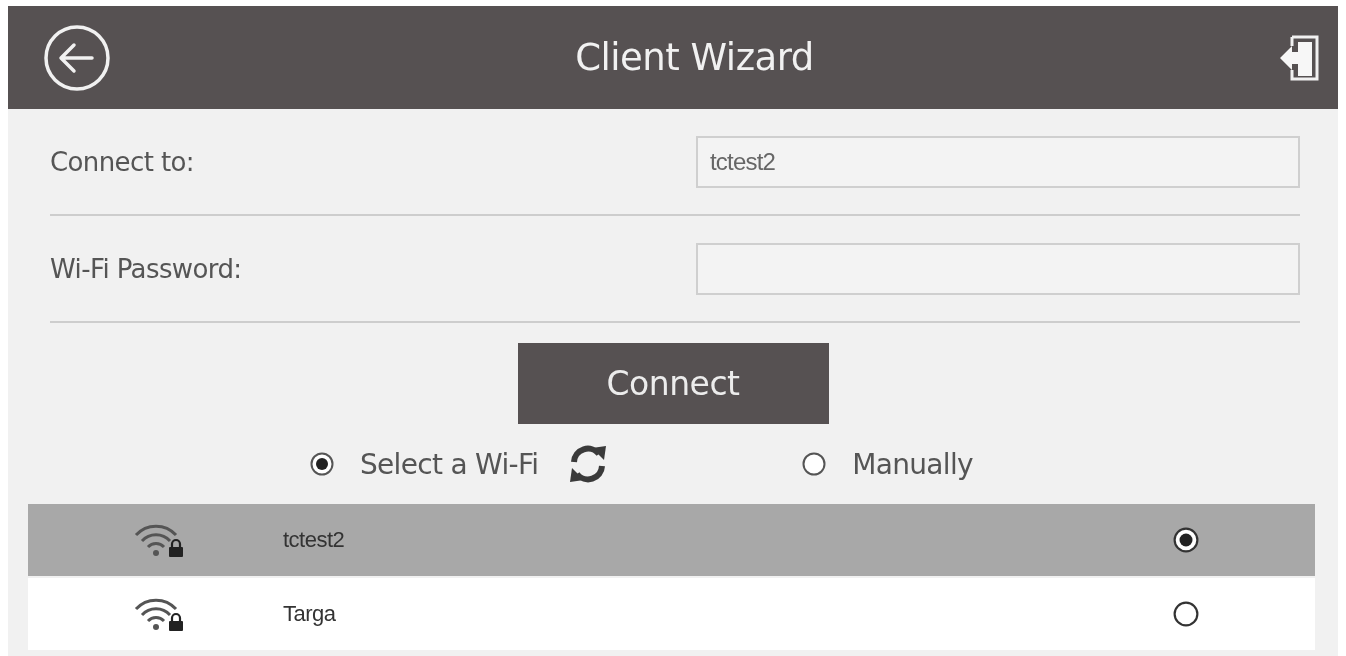  Describe the element at coordinates (310, 614) in the screenshot. I see `network-name: Targa` at that location.